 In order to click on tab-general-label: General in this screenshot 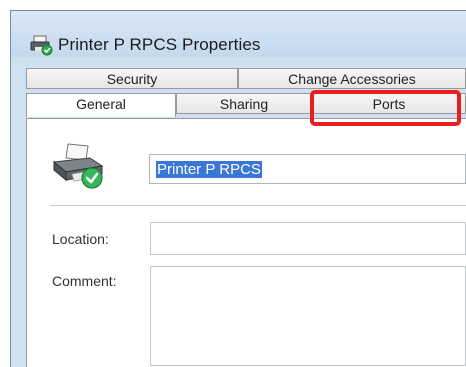, I will do `click(101, 104)`.